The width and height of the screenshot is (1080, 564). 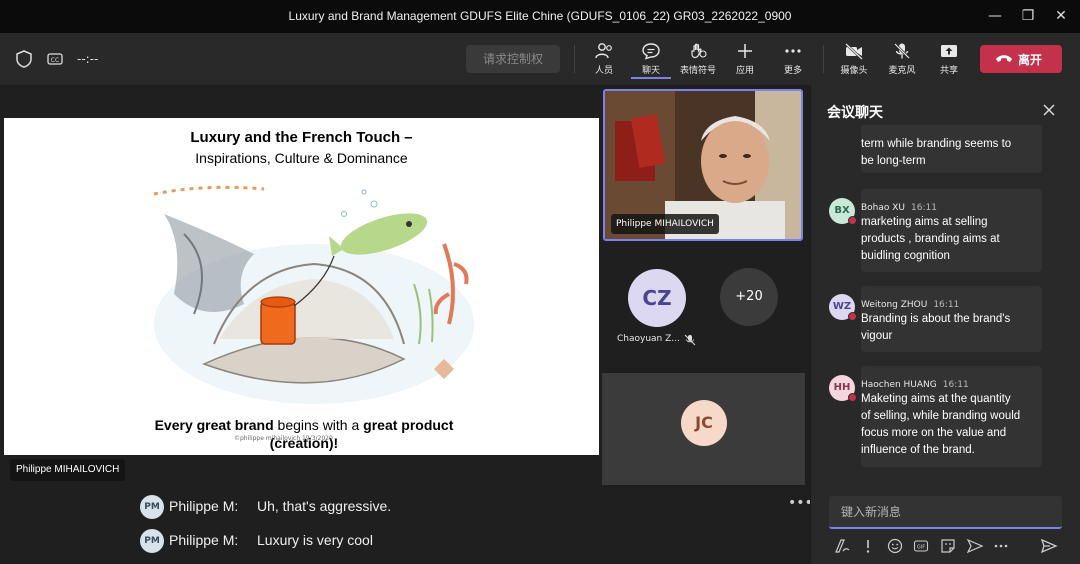 What do you see at coordinates (905, 256) in the screenshot?
I see `chat-line: buidling cognition` at bounding box center [905, 256].